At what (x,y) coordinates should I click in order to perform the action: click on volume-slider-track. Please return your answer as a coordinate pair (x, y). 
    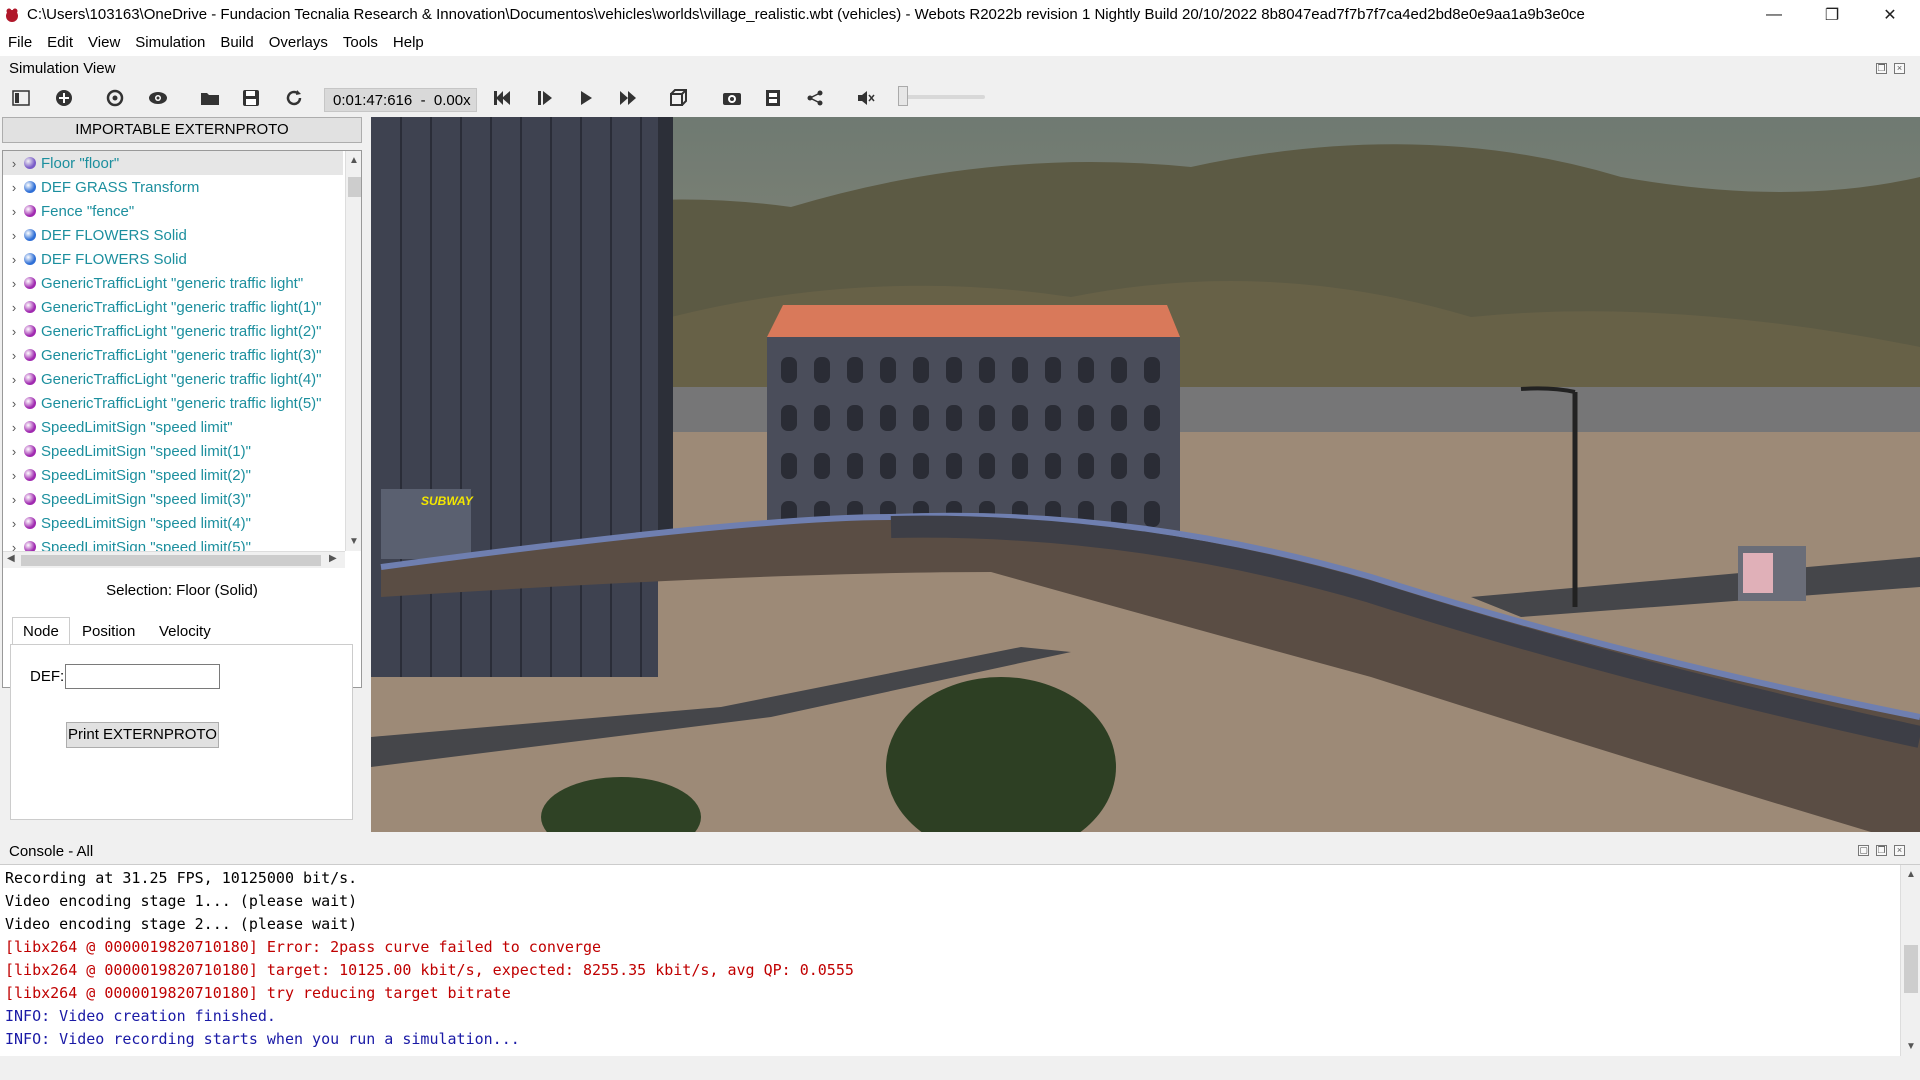
    Looking at the image, I should click on (944, 97).